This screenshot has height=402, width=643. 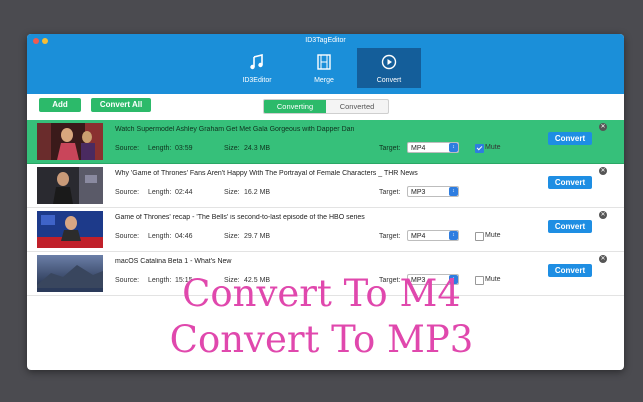 I want to click on status-segmented-control: Converting Converted, so click(x=326, y=106).